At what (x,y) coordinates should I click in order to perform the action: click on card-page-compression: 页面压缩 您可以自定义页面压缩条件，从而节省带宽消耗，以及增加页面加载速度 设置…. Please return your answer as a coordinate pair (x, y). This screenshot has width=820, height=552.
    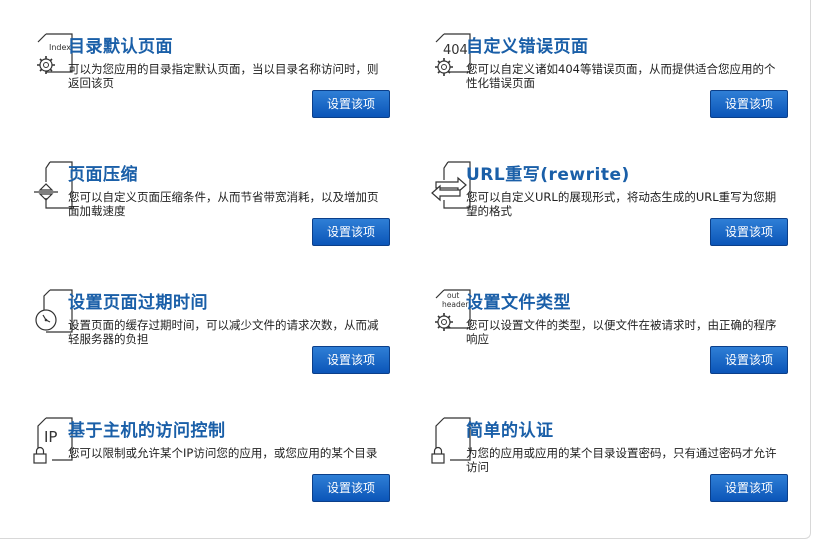
    Looking at the image, I should click on (206, 210).